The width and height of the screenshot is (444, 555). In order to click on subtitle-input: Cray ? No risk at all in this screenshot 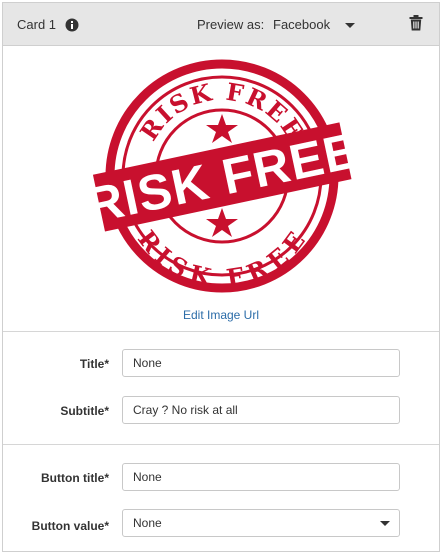, I will do `click(261, 410)`.